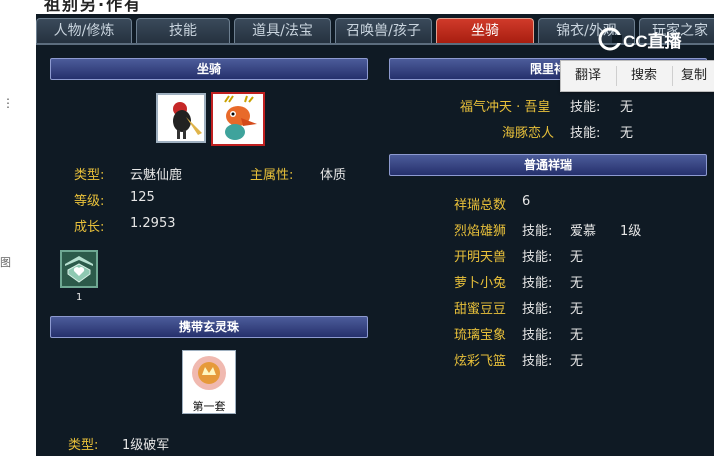  Describe the element at coordinates (8, 103) in the screenshot. I see `menu-dots-icon: ⋮` at that location.